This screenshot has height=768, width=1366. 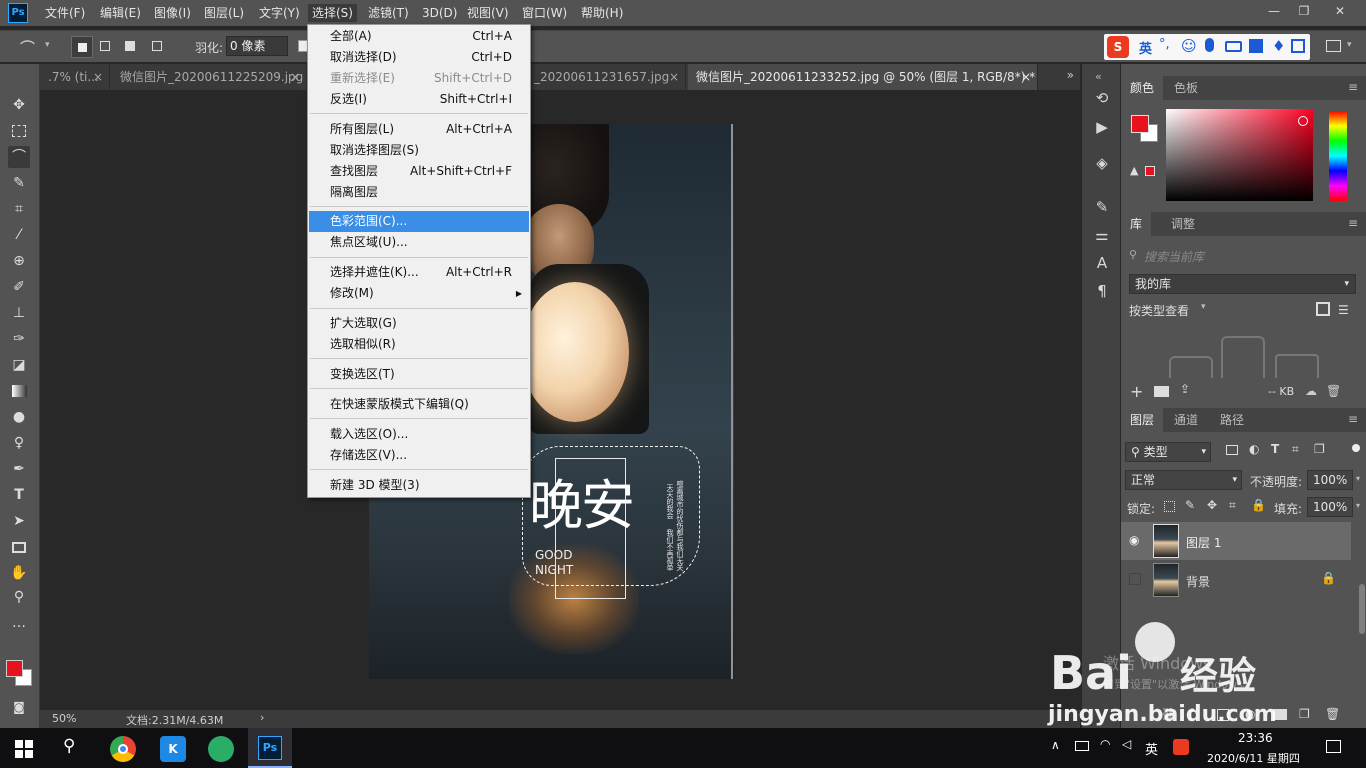 I want to click on 3d-icon: ◈, so click(x=1102, y=163).